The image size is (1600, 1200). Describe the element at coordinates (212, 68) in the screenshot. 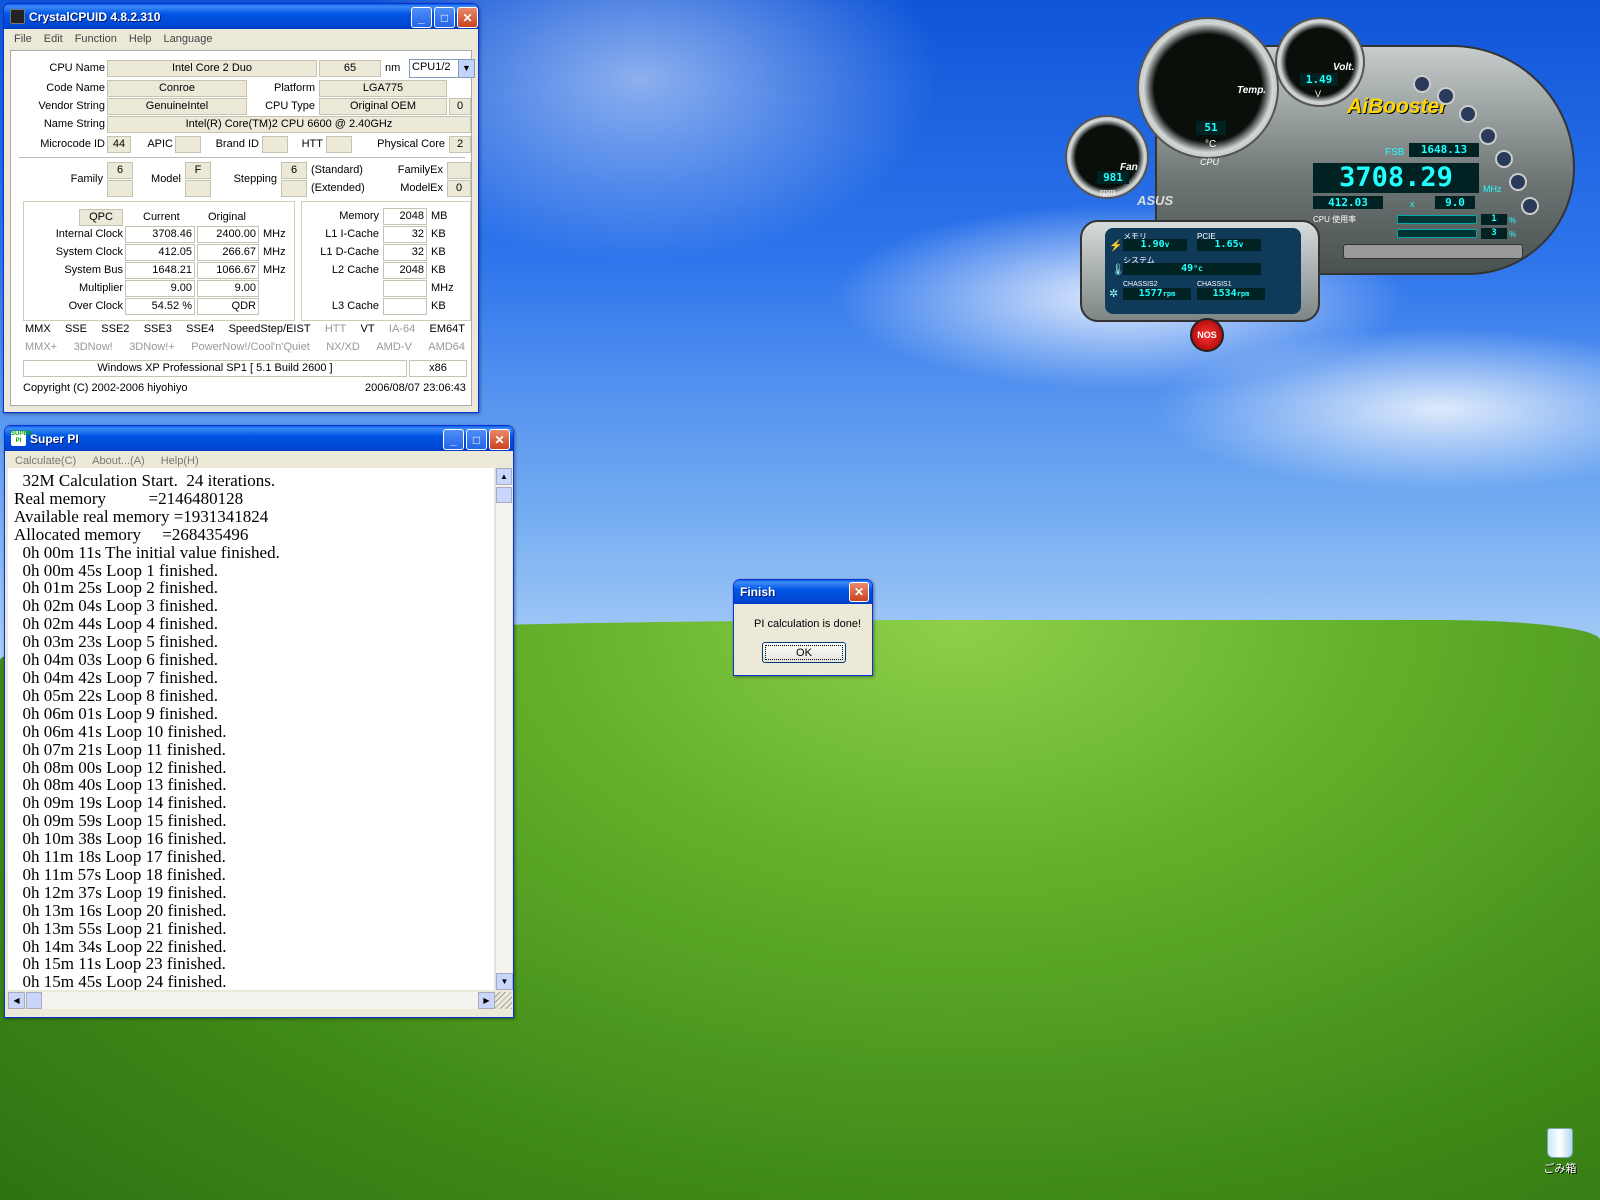

I see `cpu-name-value: Intel Core 2 Duo` at that location.